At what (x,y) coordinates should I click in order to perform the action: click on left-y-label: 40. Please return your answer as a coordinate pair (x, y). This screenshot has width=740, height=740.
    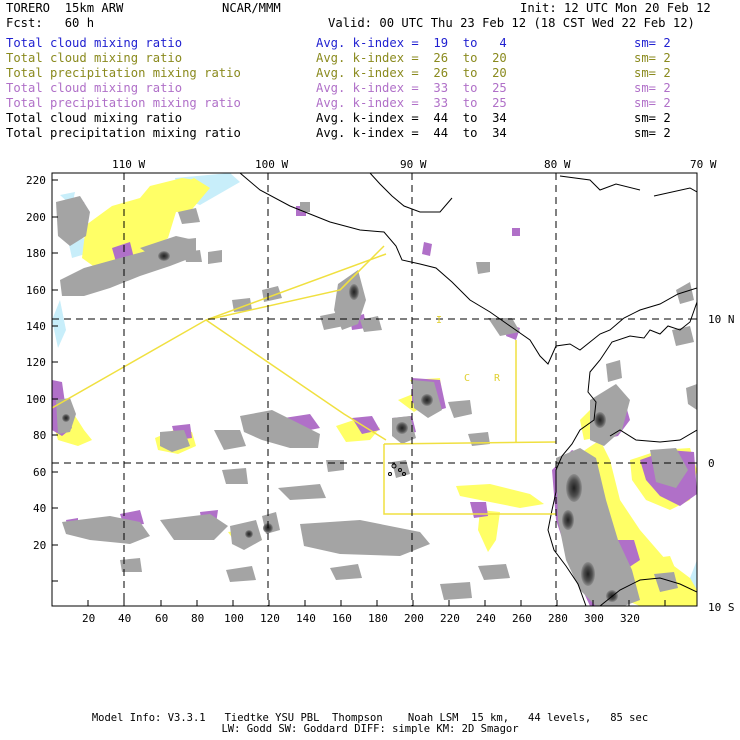
    Looking at the image, I should click on (39, 508).